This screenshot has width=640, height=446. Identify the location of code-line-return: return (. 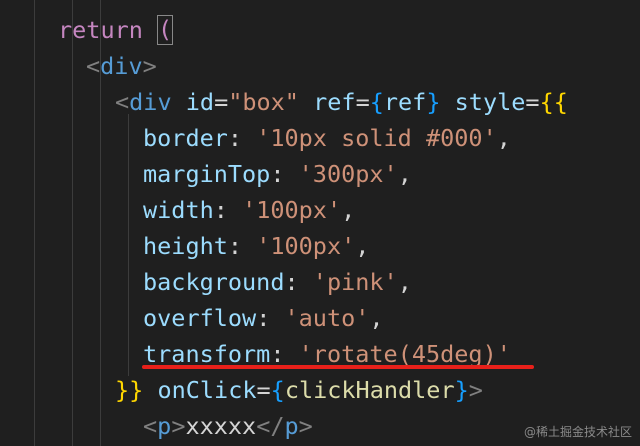
(116, 30).